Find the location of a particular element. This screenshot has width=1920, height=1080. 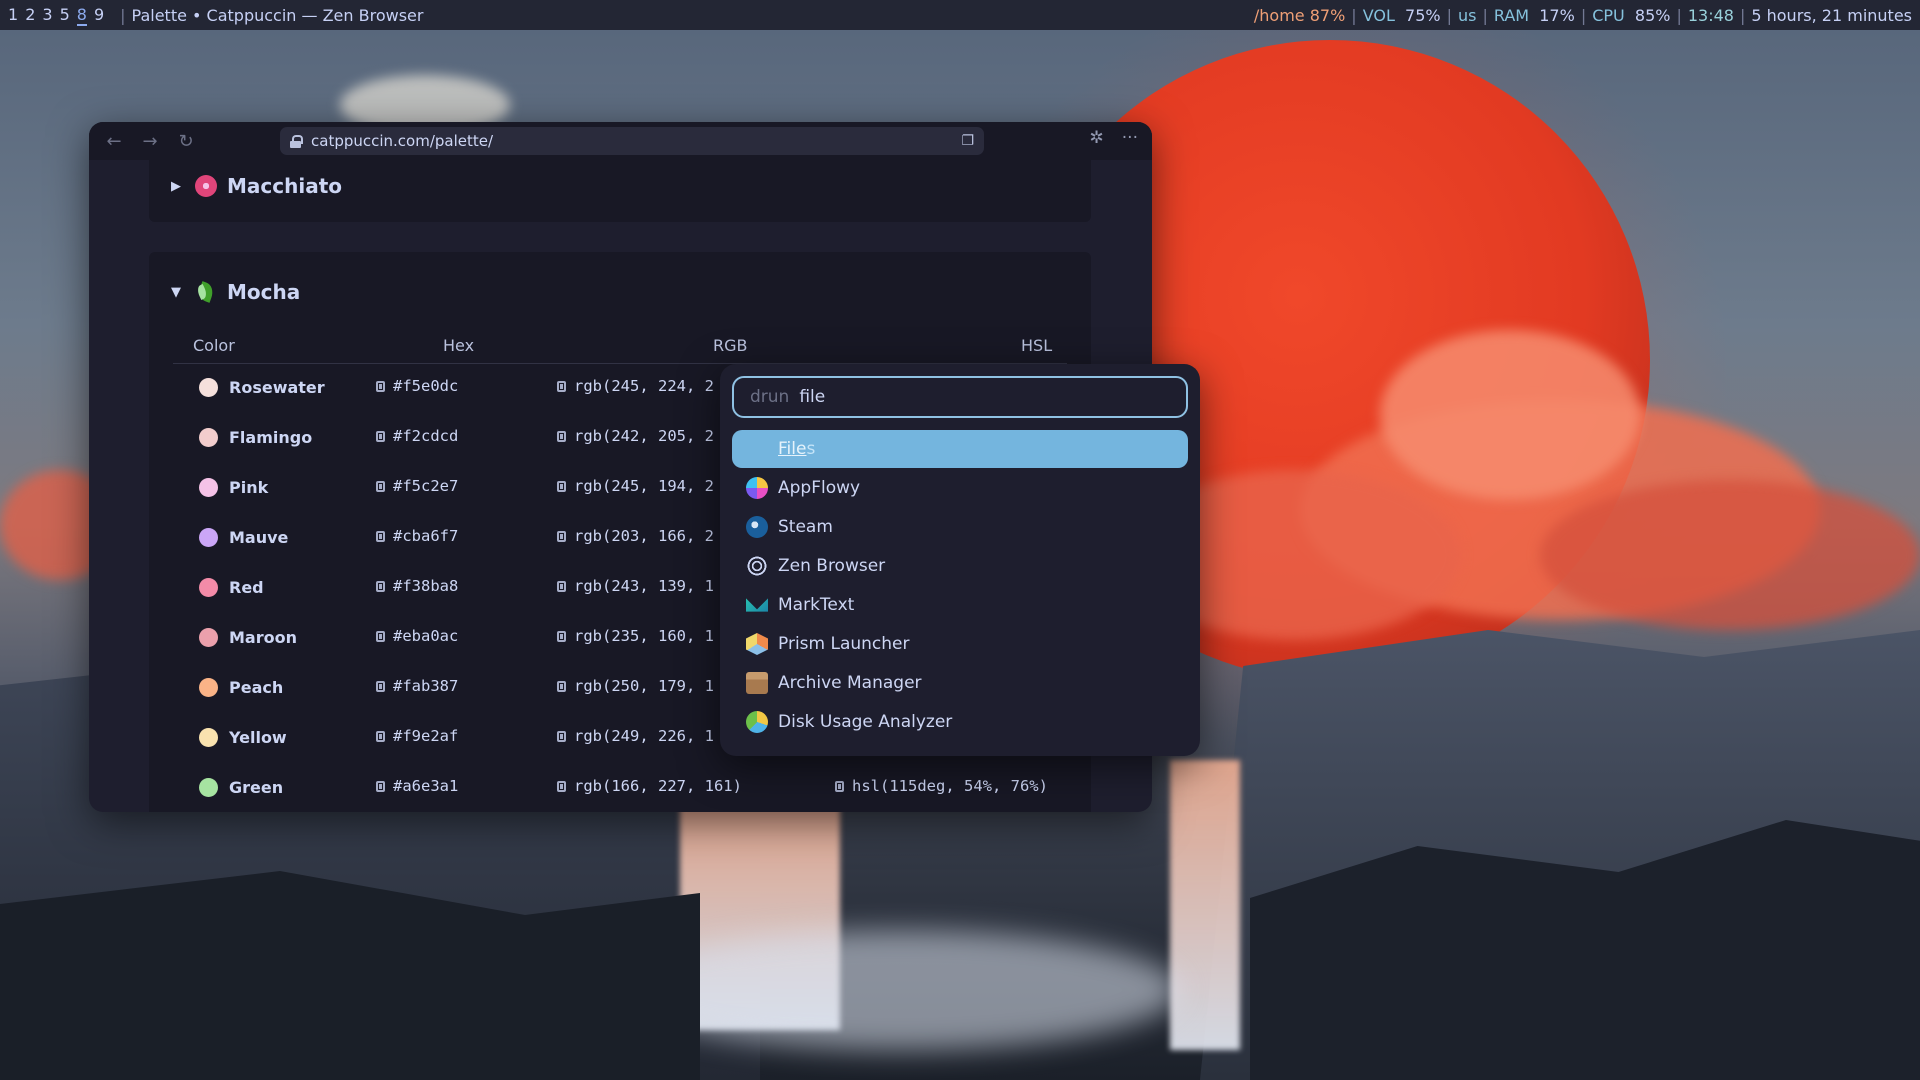

launcher-item-label: Archive Manager is located at coordinates (850, 683).